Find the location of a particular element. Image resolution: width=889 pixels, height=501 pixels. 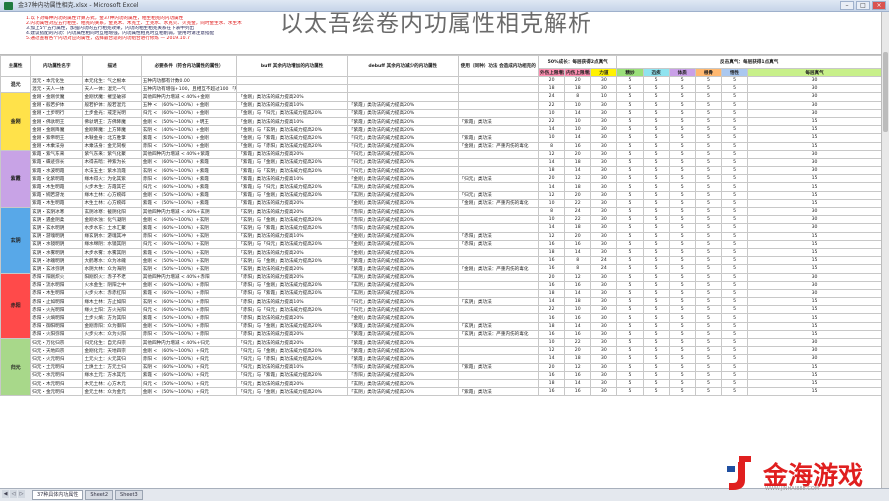

table-cell: 「金刚」与「玄阴」类功法威力提高20% is located at coordinates (292, 130).